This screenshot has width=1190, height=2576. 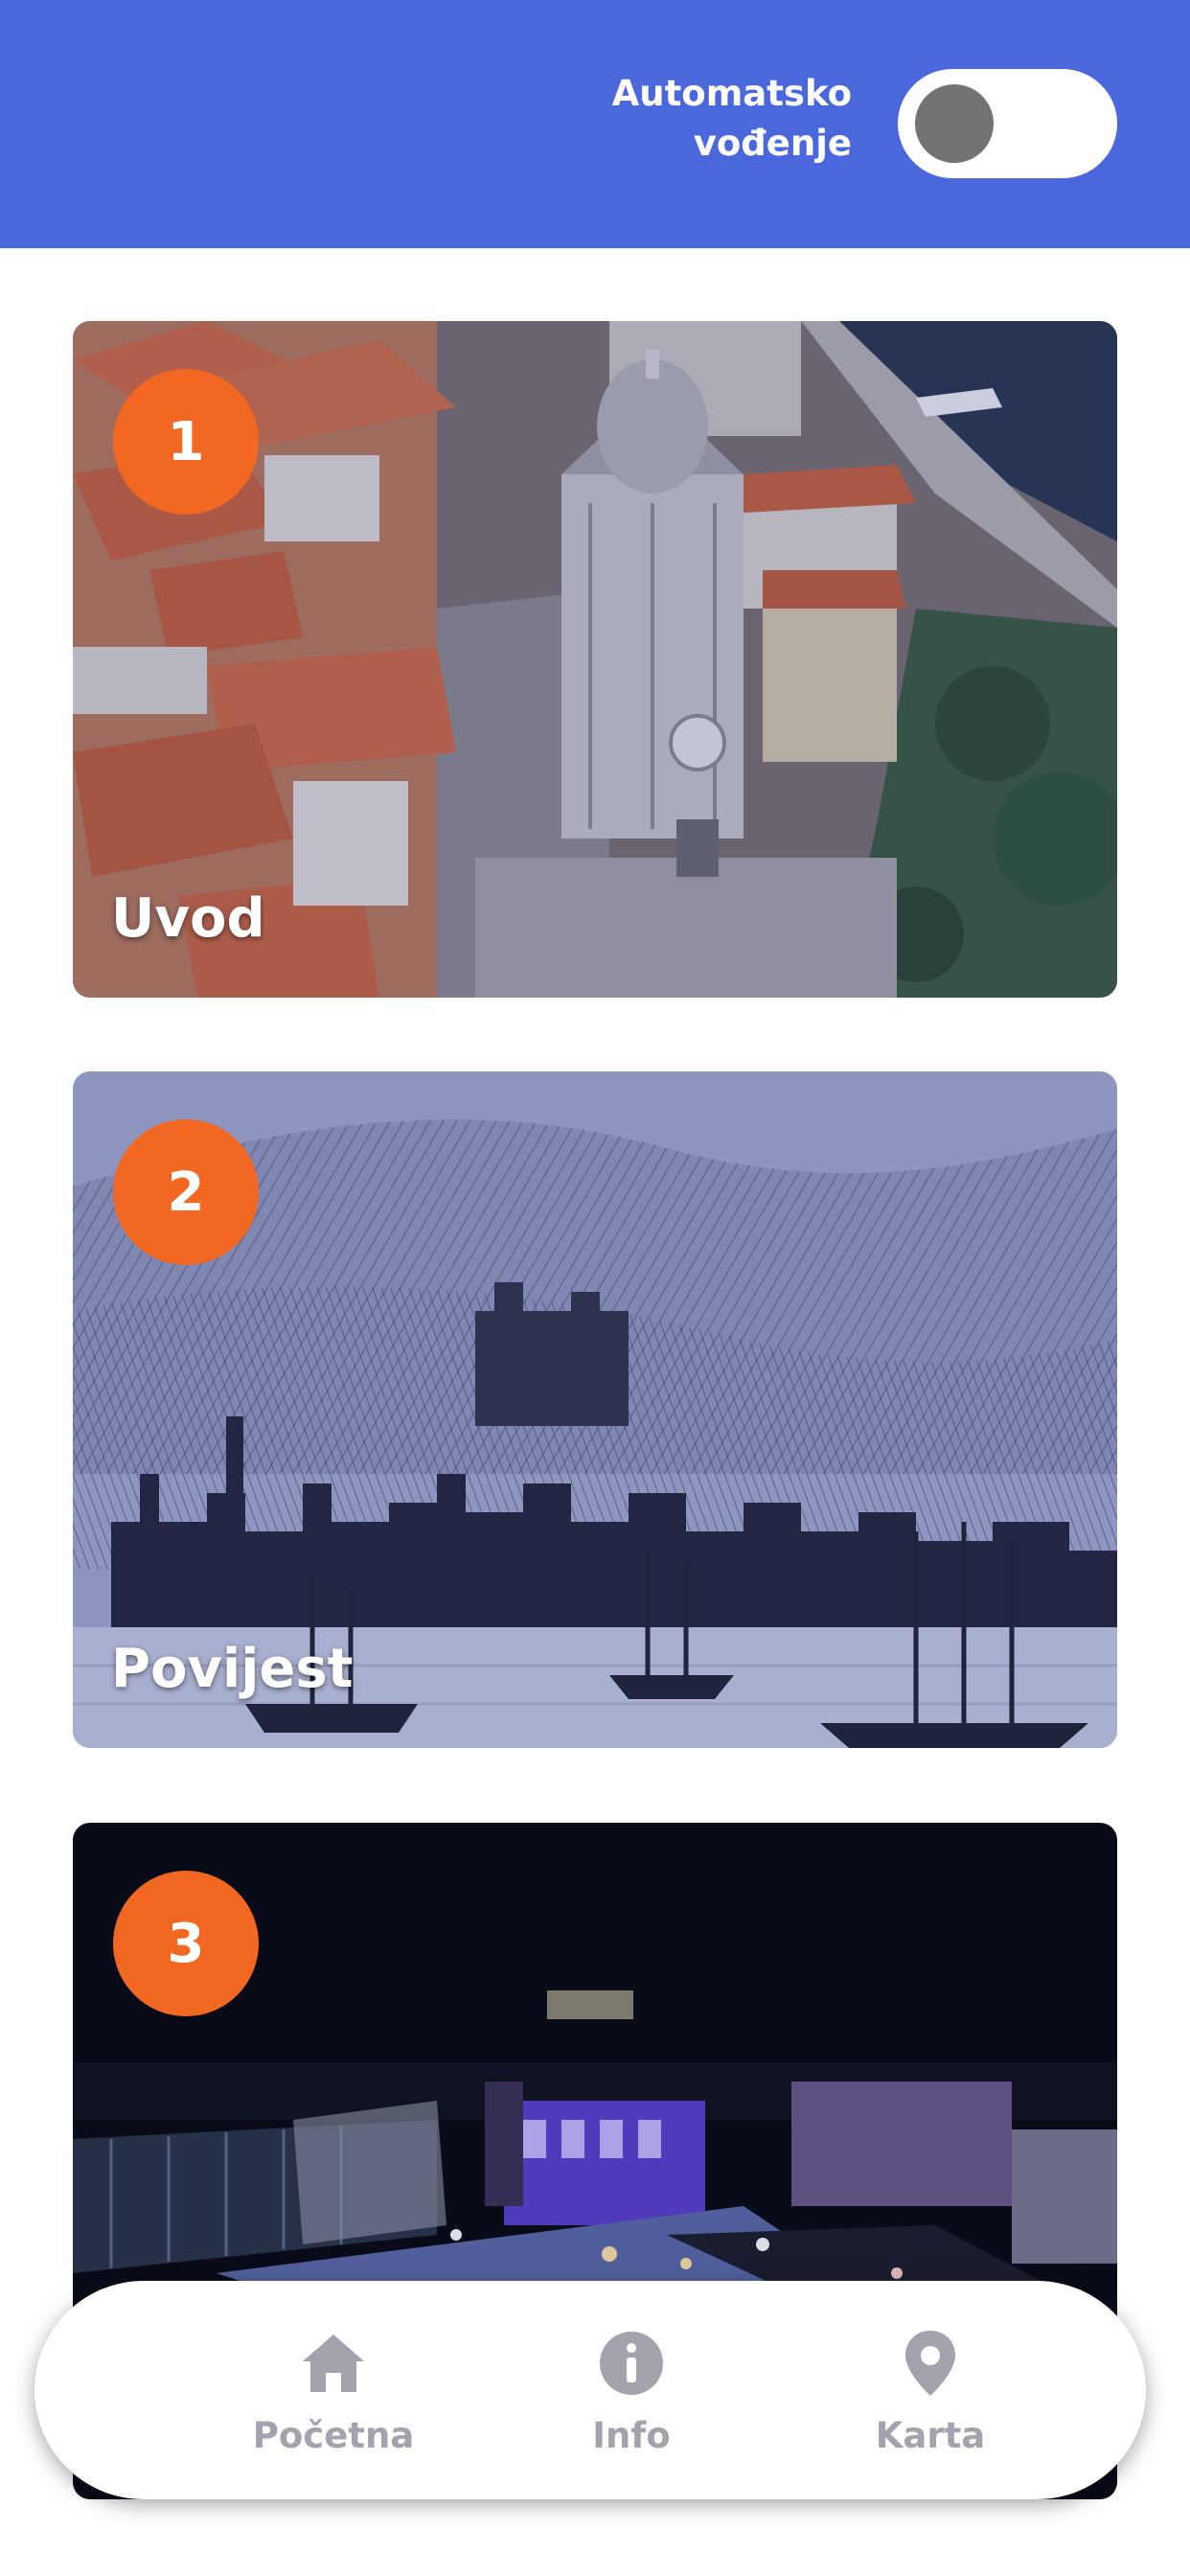 I want to click on bottom-nav: Početna Info Karta, so click(x=590, y=2390).